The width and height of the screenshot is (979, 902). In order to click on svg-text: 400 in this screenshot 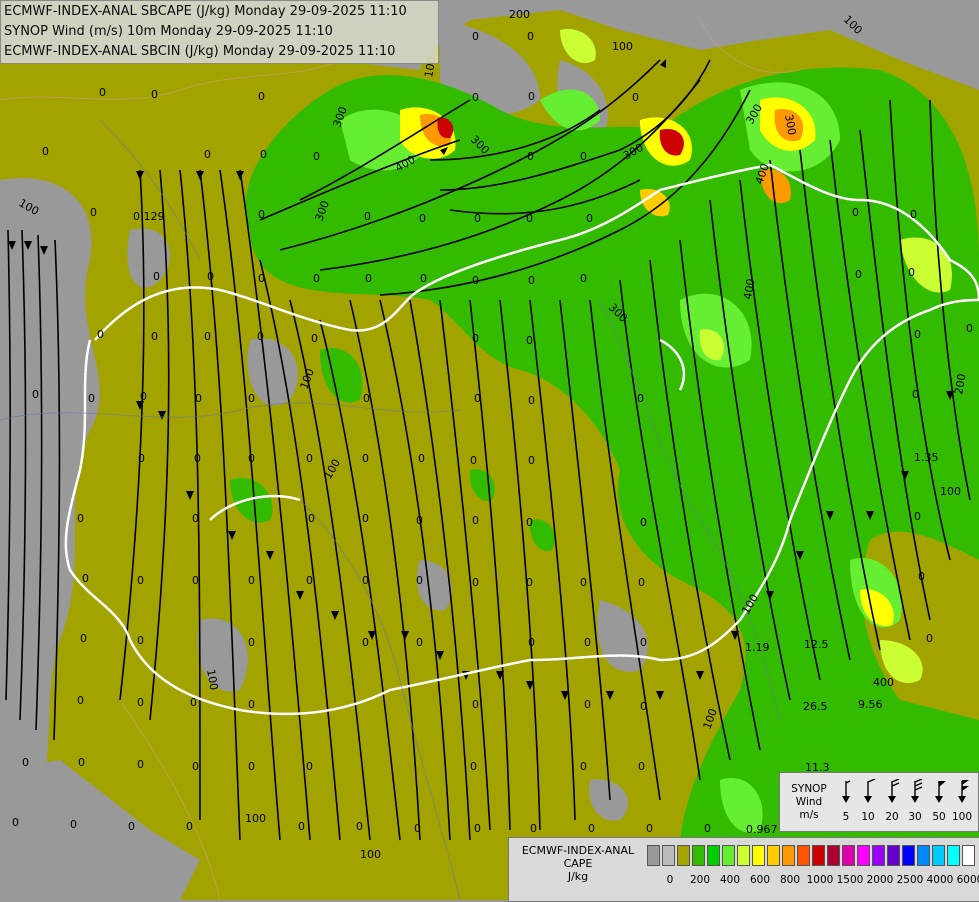, I will do `click(883, 682)`.